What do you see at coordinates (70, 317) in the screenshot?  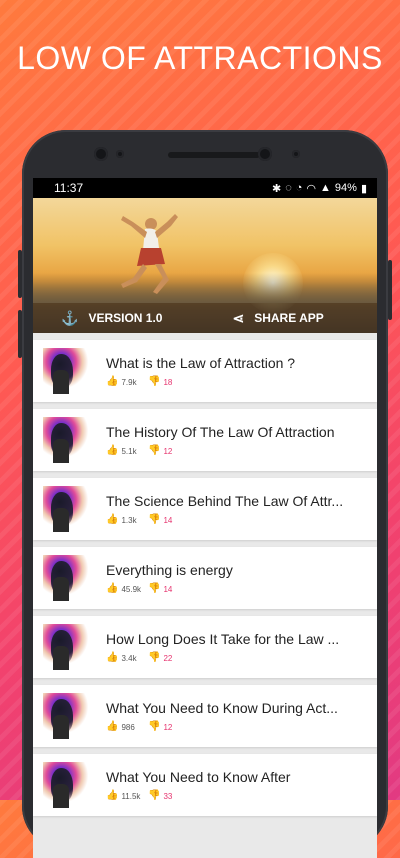 I see `anchor-icon: ⚓` at bounding box center [70, 317].